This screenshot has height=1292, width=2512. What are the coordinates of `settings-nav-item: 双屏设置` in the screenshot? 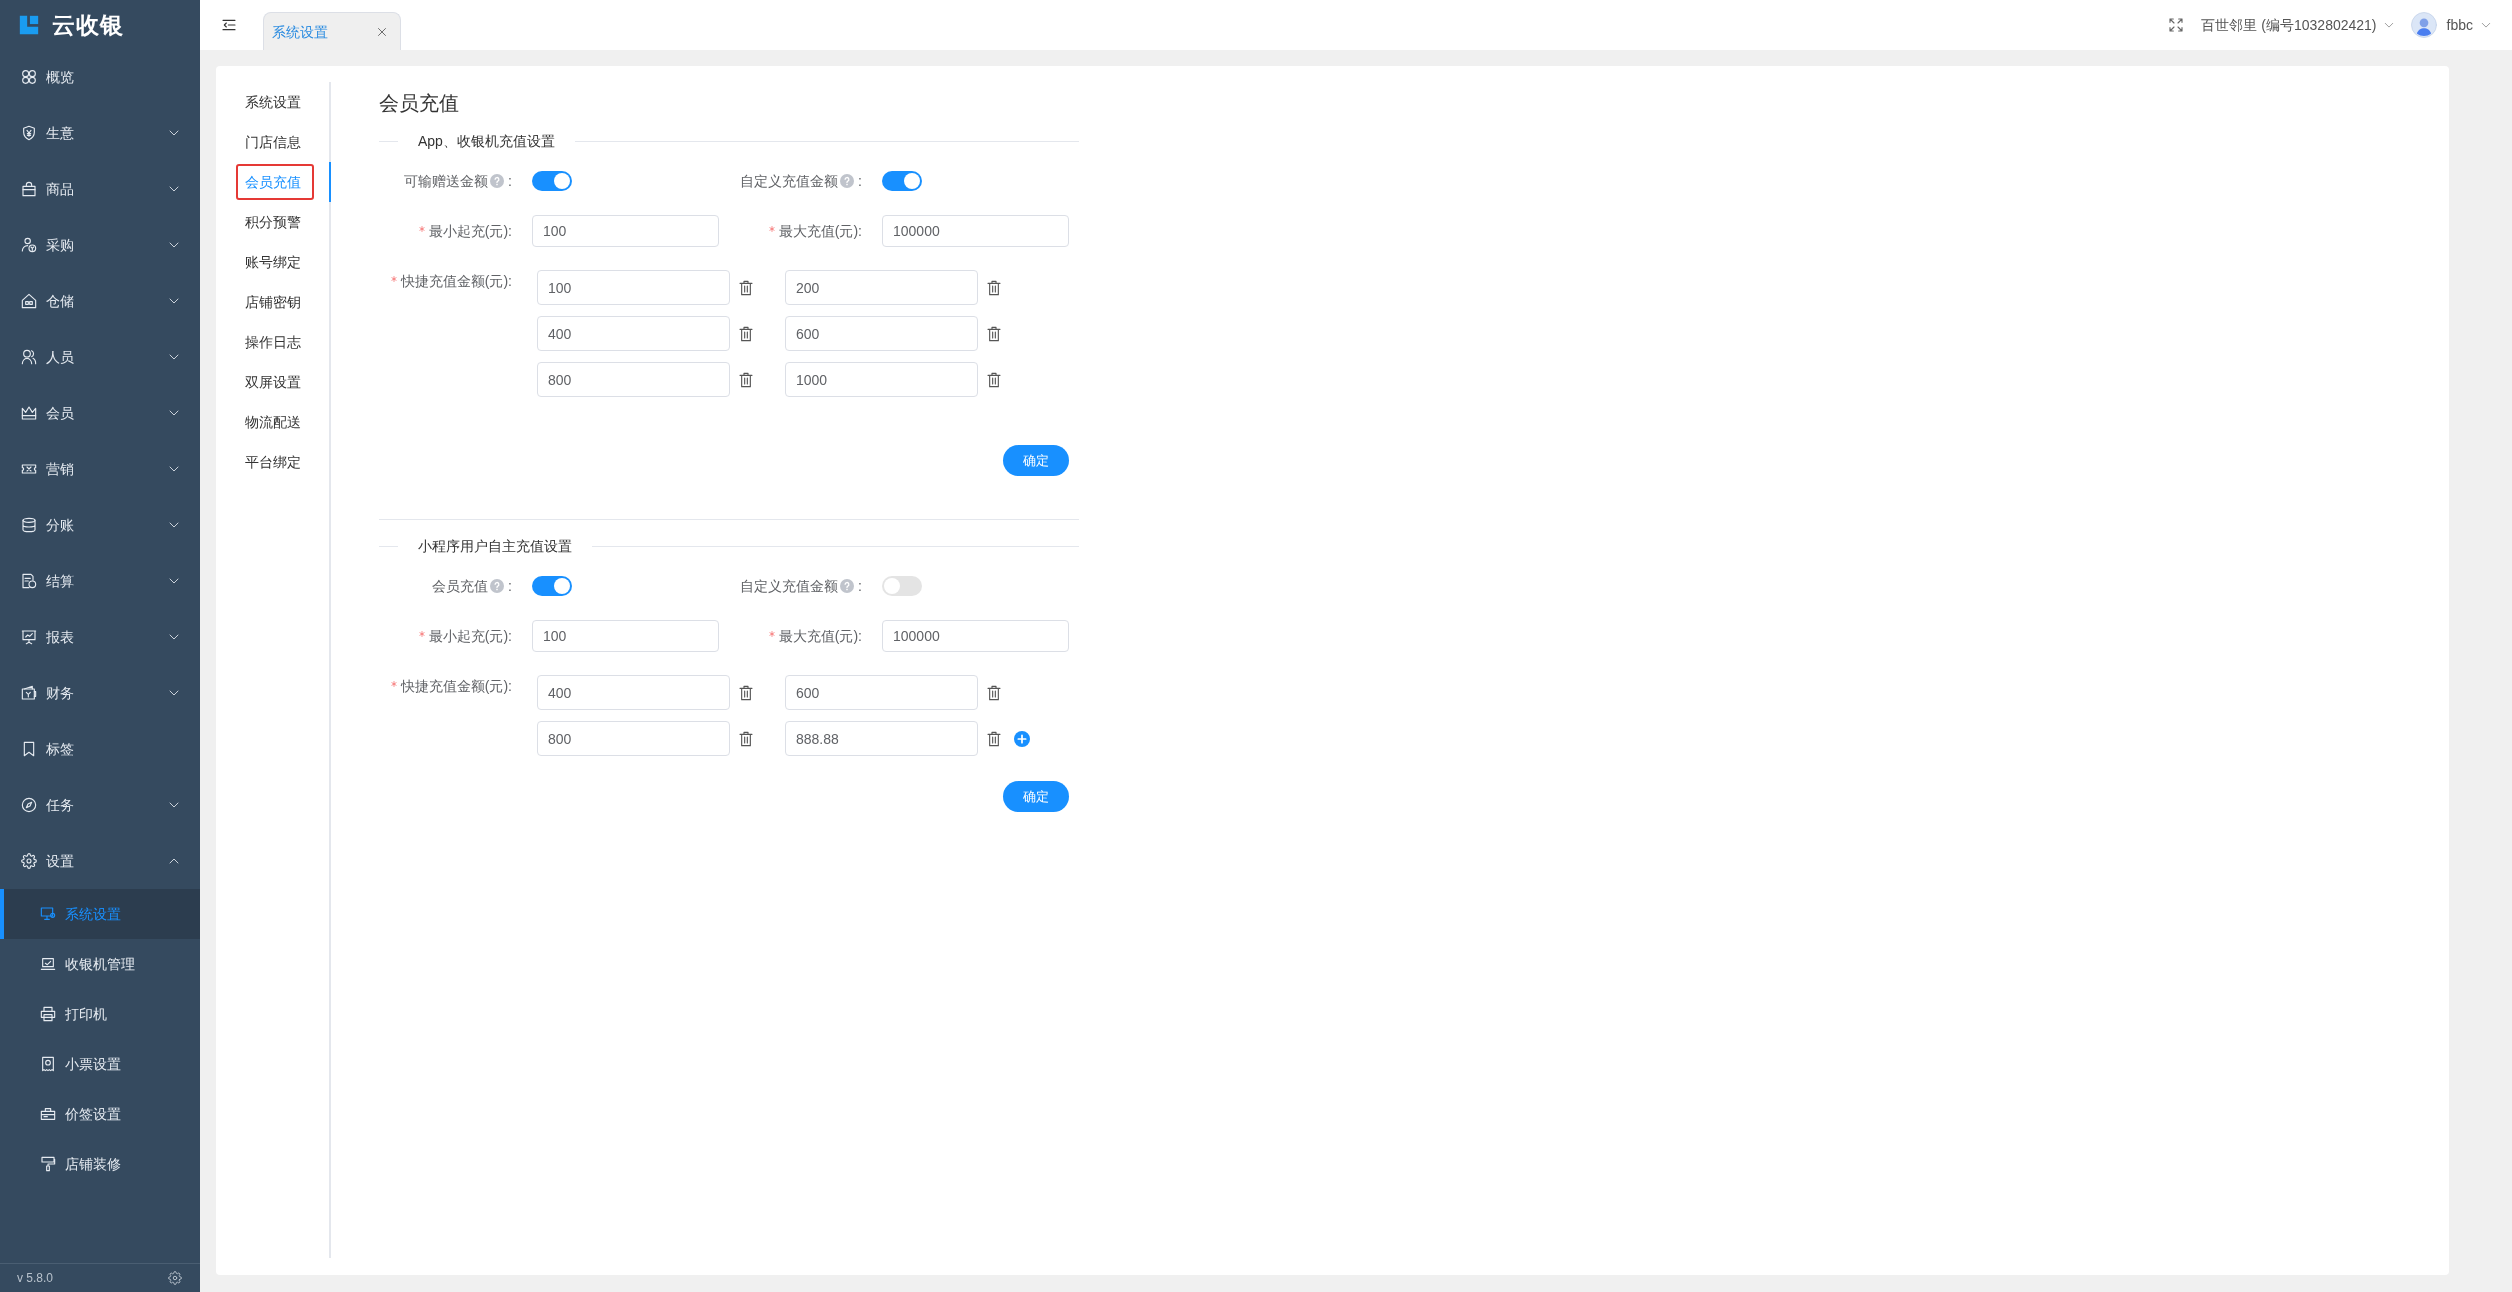 It's located at (275, 382).